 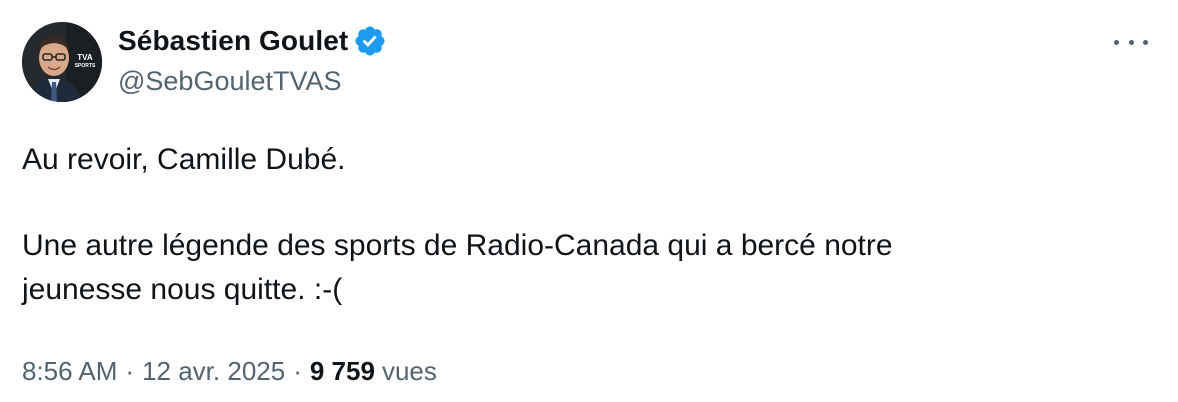 I want to click on verified-badge-icon, so click(x=370, y=41).